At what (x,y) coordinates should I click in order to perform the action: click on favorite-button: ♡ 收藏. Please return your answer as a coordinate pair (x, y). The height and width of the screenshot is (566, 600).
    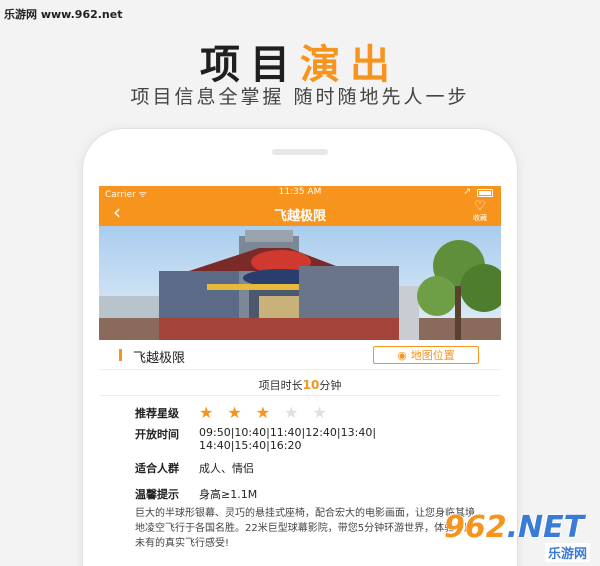
    Looking at the image, I should click on (480, 211).